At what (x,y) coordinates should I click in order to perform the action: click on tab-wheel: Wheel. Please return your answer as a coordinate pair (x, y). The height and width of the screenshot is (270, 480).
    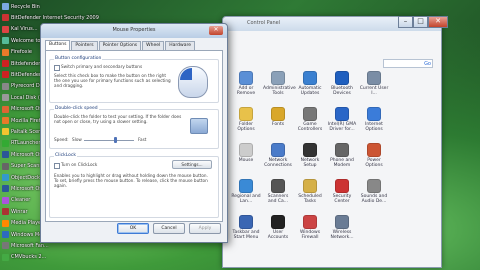
    Looking at the image, I should click on (153, 45).